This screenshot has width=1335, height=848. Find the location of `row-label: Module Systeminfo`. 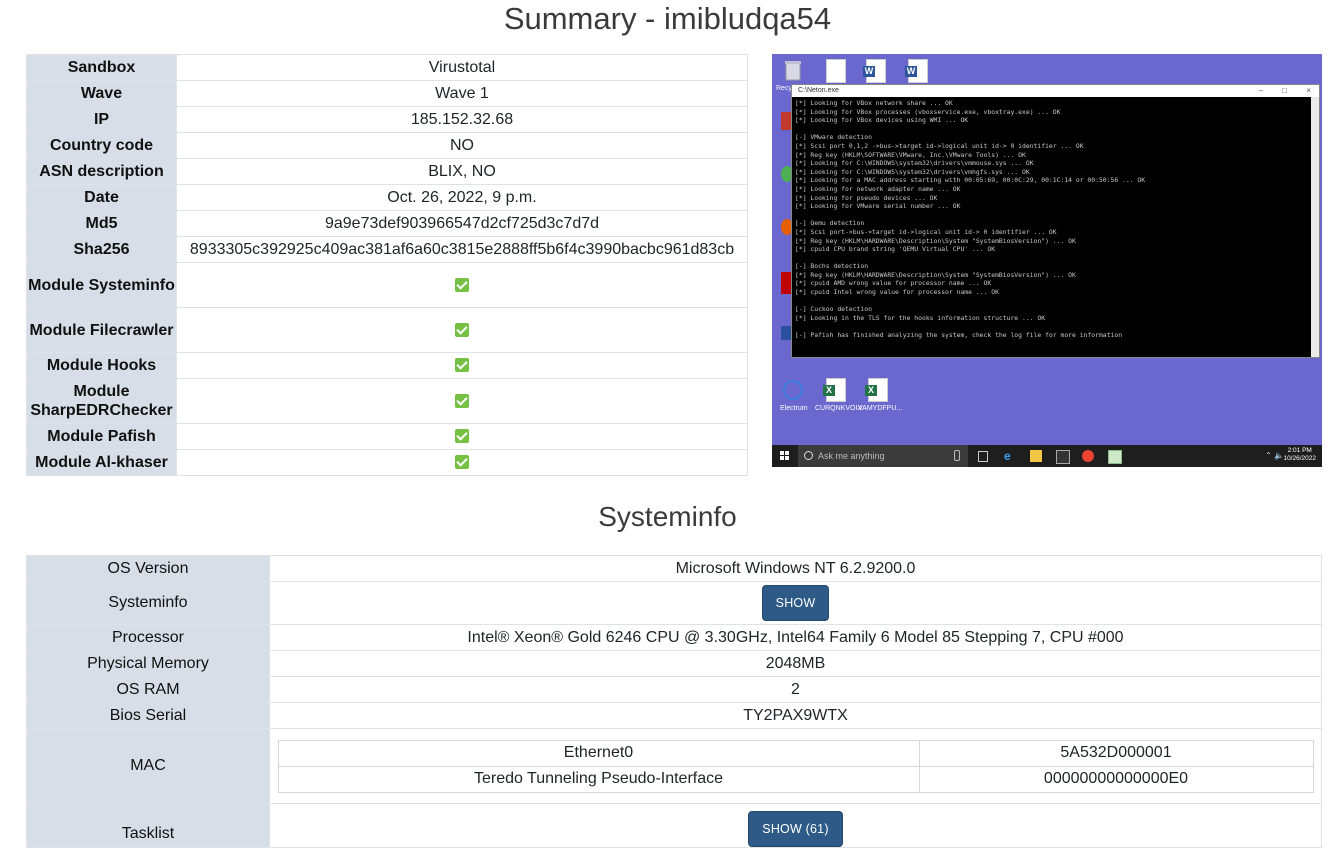

row-label: Module Systeminfo is located at coordinates (101, 285).